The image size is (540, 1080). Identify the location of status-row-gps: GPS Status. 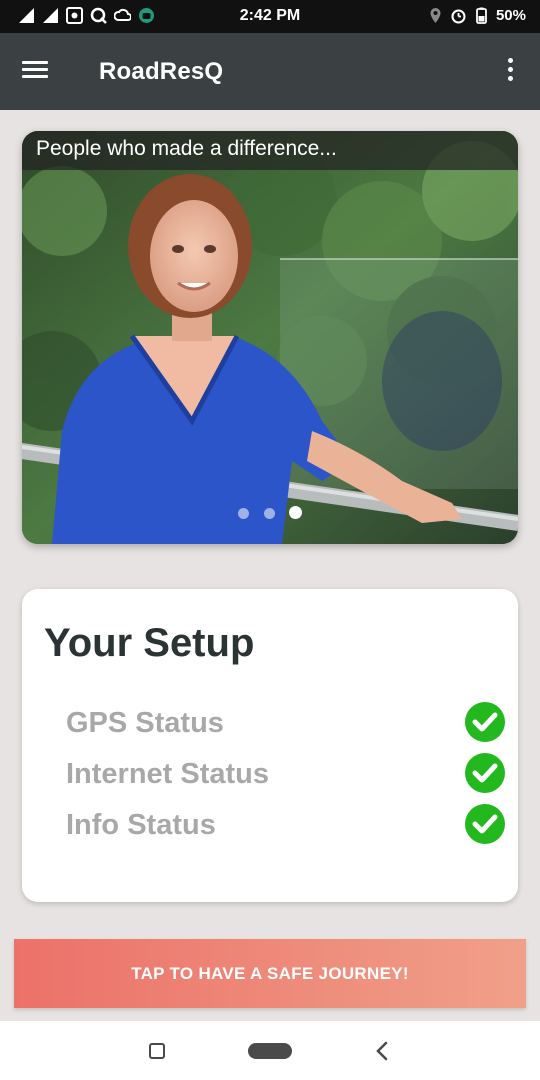
(286, 723).